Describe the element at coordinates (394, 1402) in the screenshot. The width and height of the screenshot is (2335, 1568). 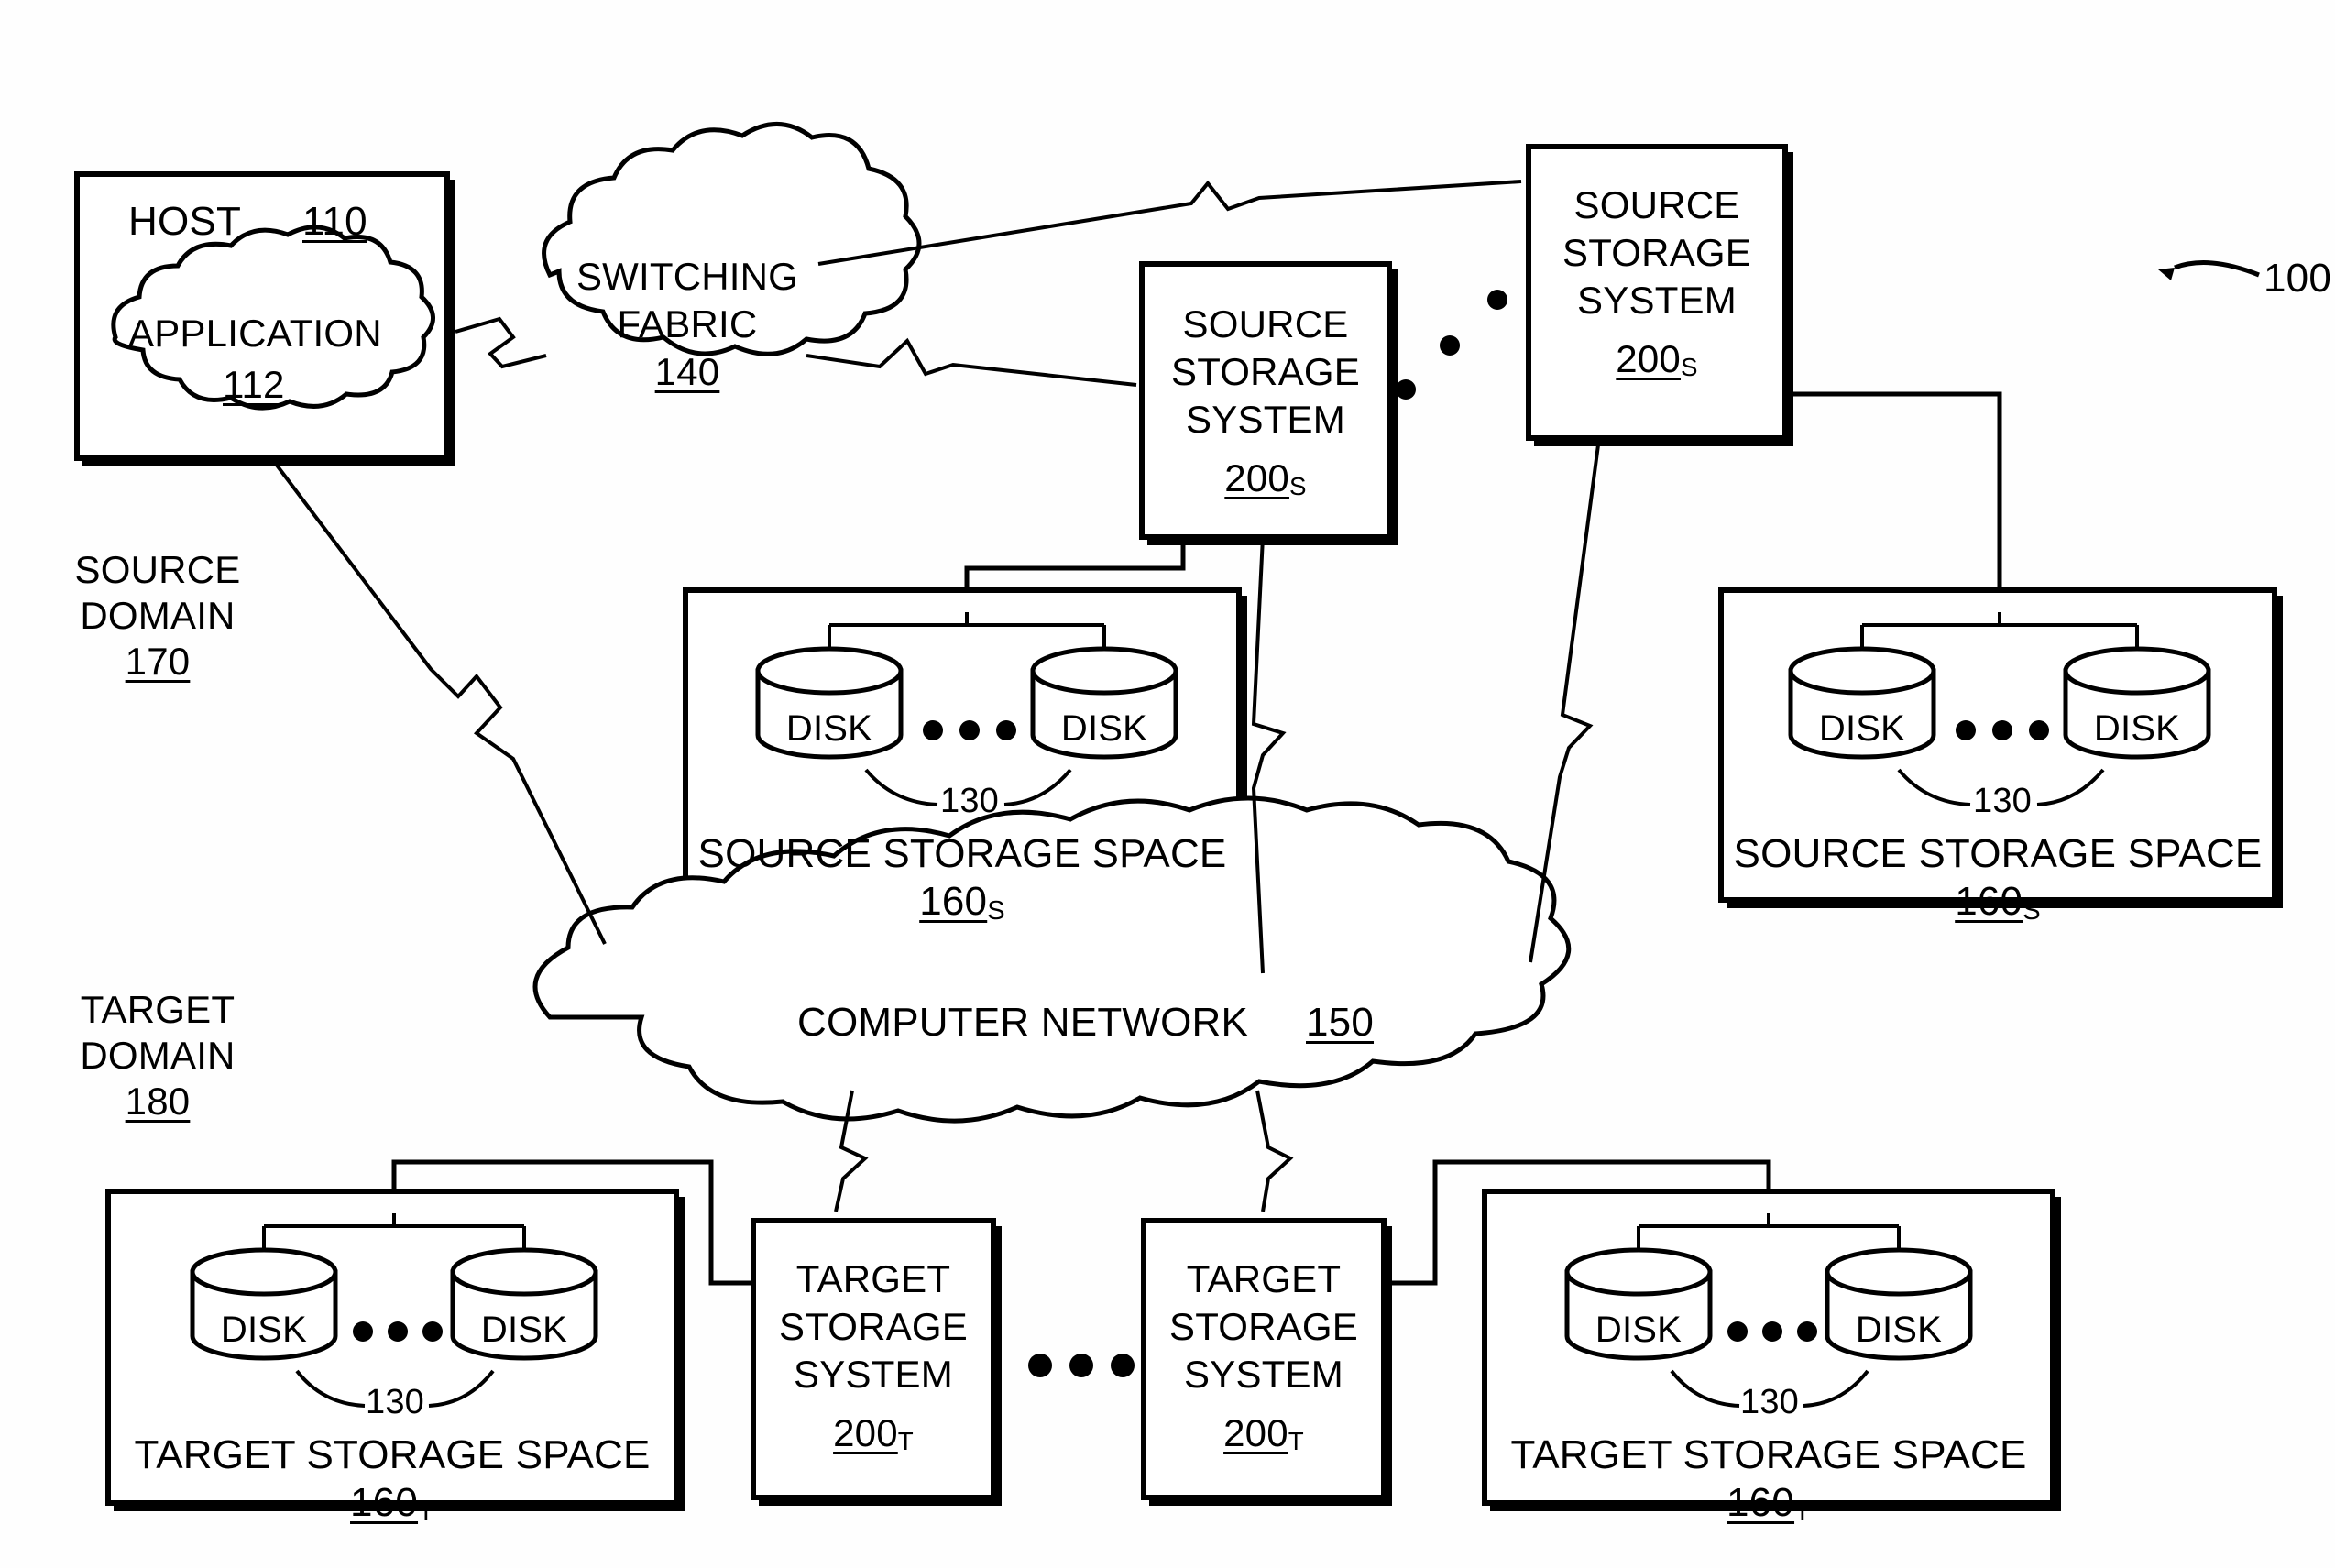
I see `target-space-left-disk-reference: 130` at that location.